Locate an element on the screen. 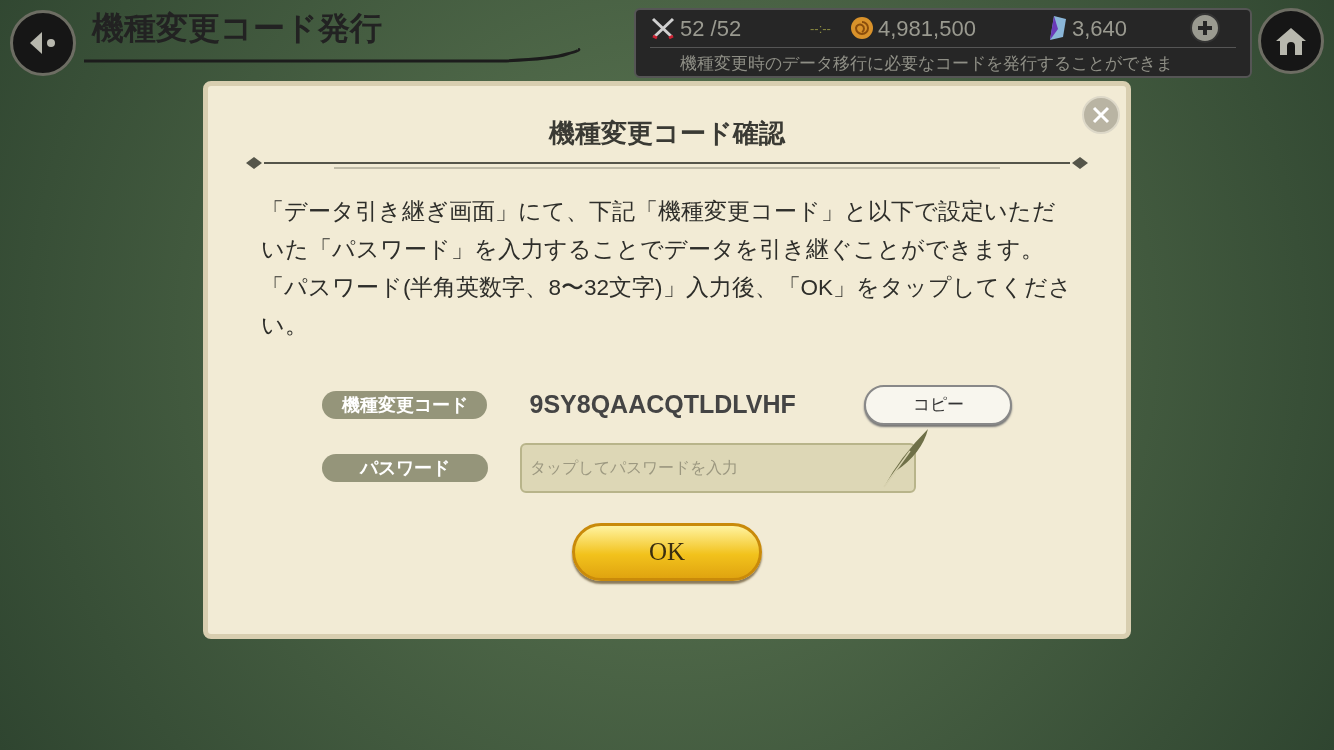 Image resolution: width=1334 pixels, height=750 pixels. coin-count: 4,981,500 is located at coordinates (927, 28).